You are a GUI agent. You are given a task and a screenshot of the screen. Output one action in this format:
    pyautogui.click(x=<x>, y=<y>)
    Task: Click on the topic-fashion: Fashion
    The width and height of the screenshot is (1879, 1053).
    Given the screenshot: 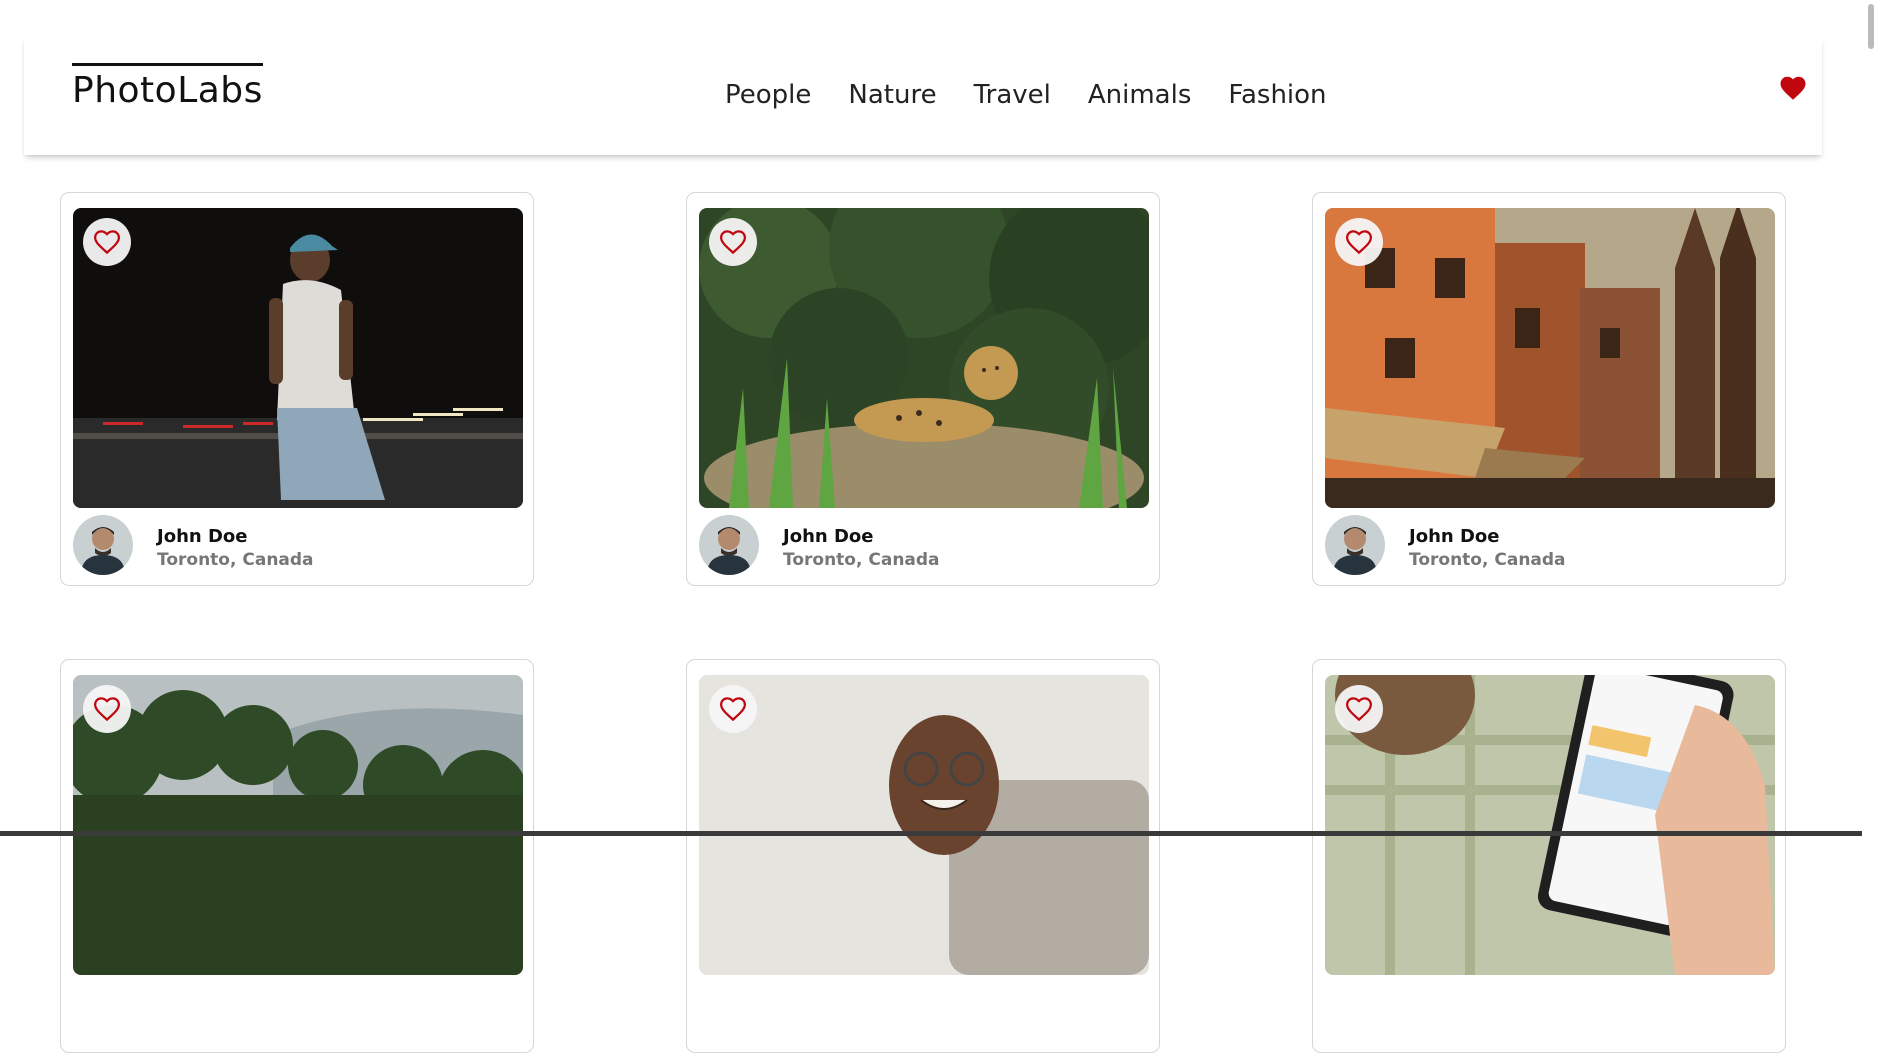 What is the action you would take?
    pyautogui.click(x=1277, y=95)
    